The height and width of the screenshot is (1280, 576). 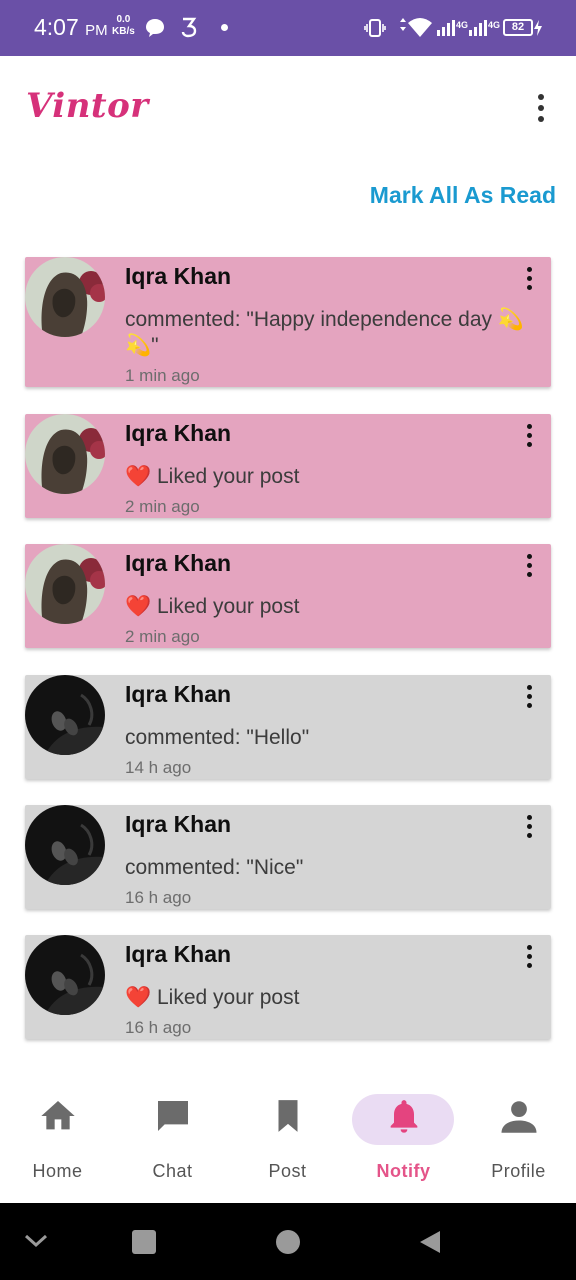 I want to click on home-button-icon, so click(x=288, y=1242).